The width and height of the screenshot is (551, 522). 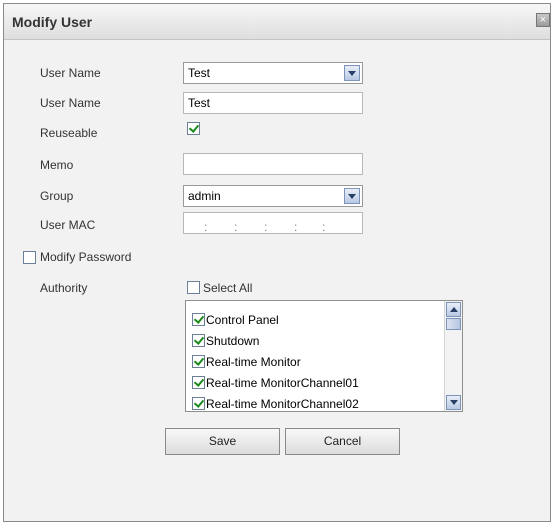 I want to click on reuseable-checkbox, so click(x=193, y=128).